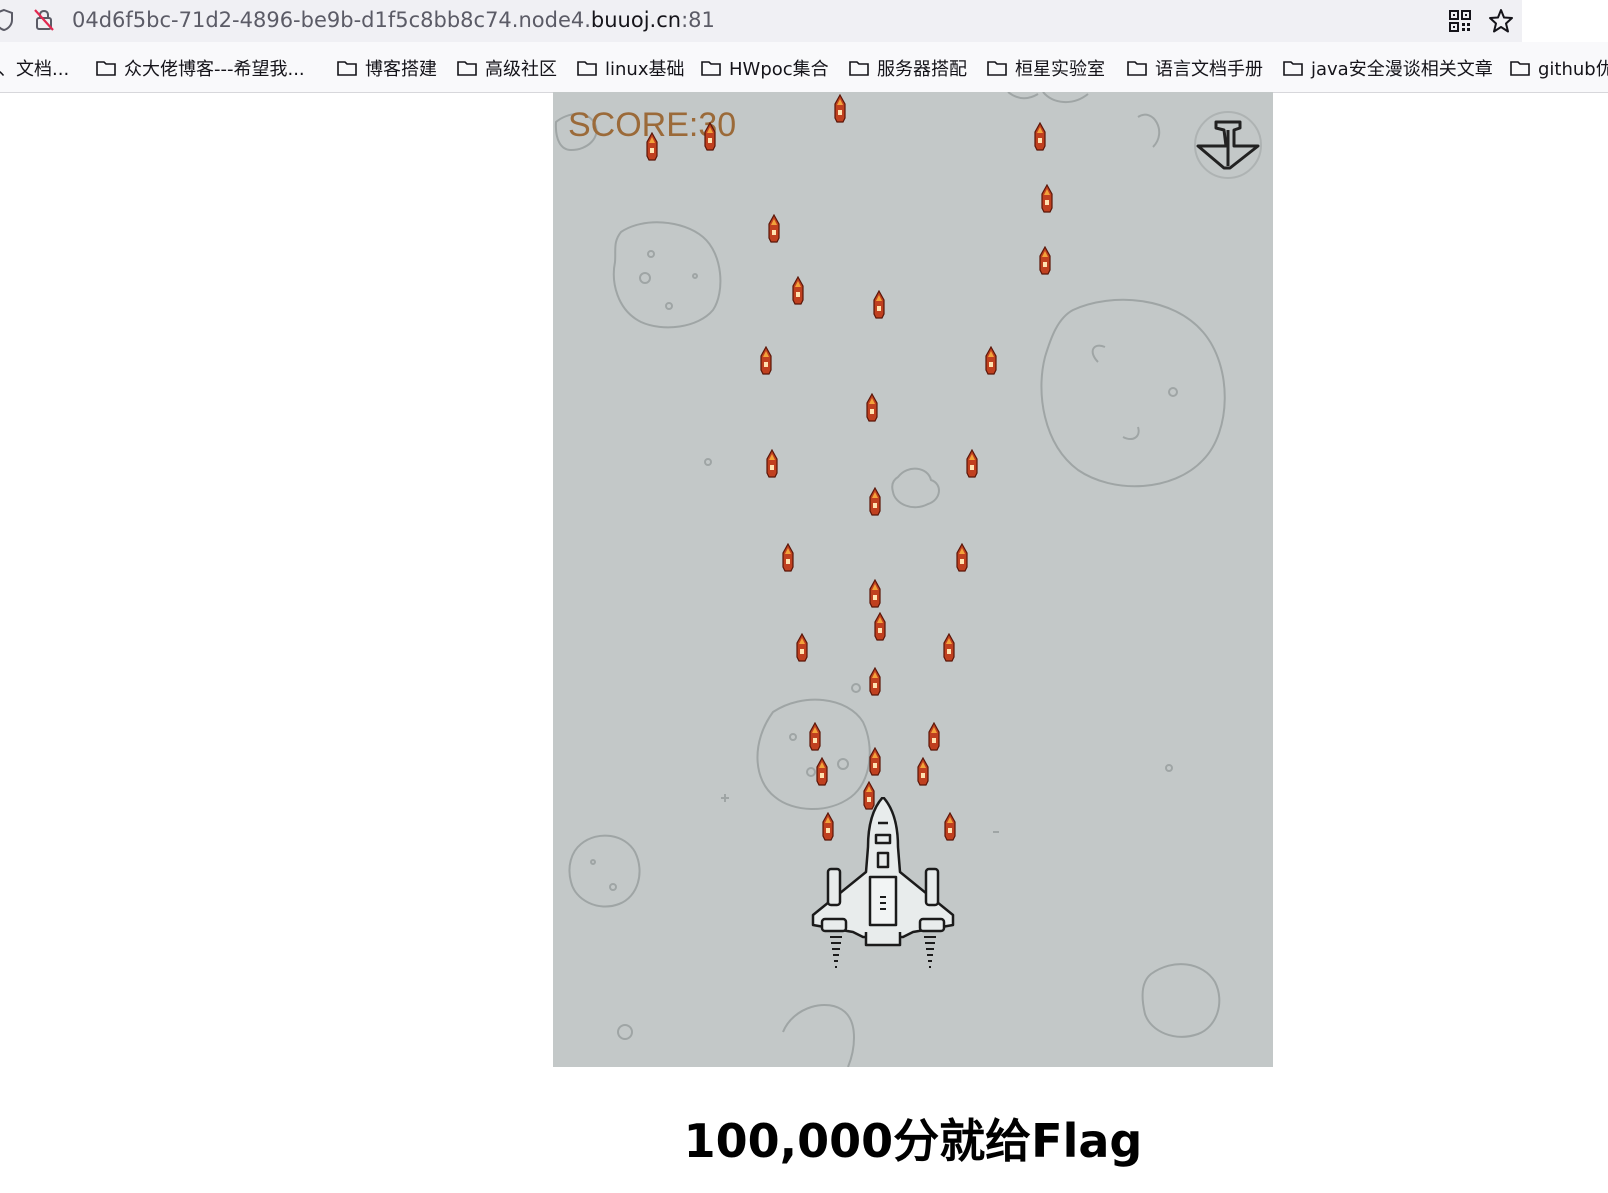 The width and height of the screenshot is (1608, 1193). Describe the element at coordinates (521, 69) in the screenshot. I see `bookmark-label: 高级社区` at that location.